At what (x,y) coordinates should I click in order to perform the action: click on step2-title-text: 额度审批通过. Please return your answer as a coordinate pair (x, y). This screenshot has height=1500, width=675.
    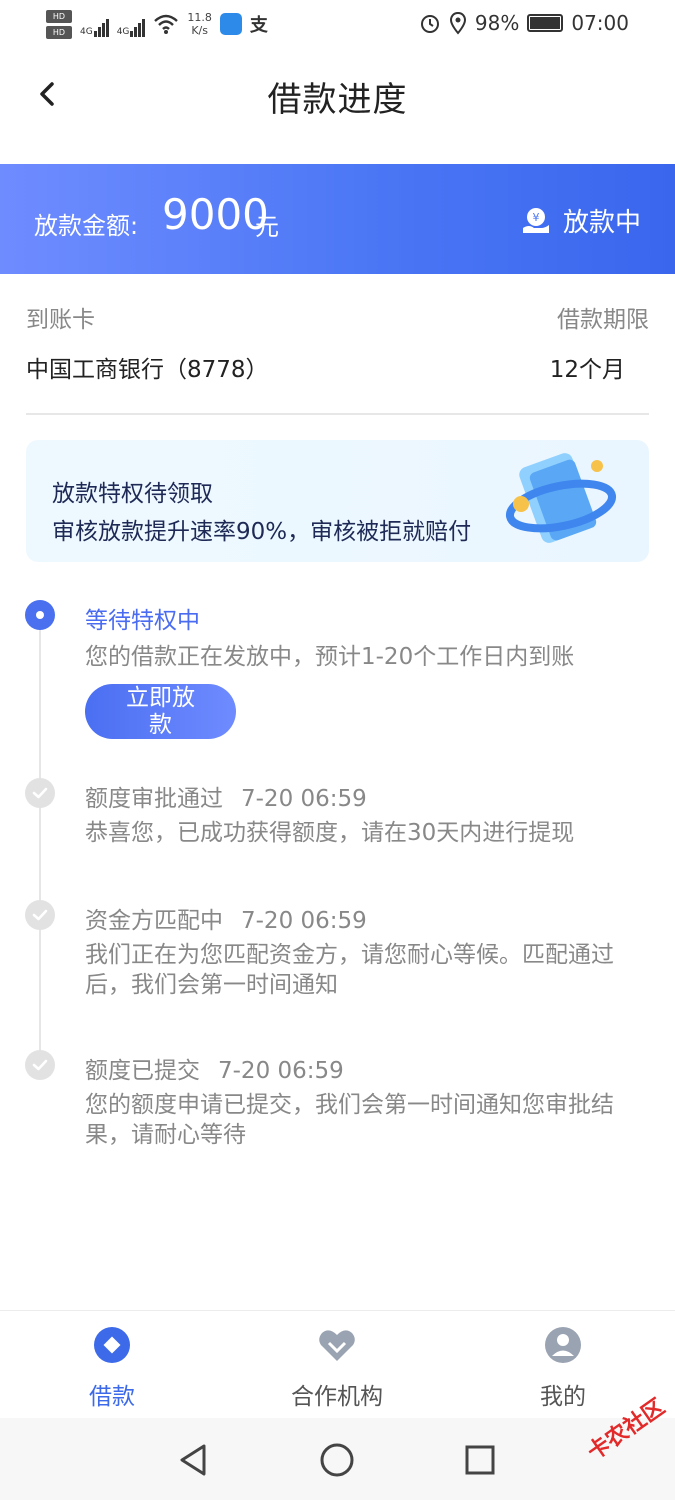
    Looking at the image, I should click on (154, 799).